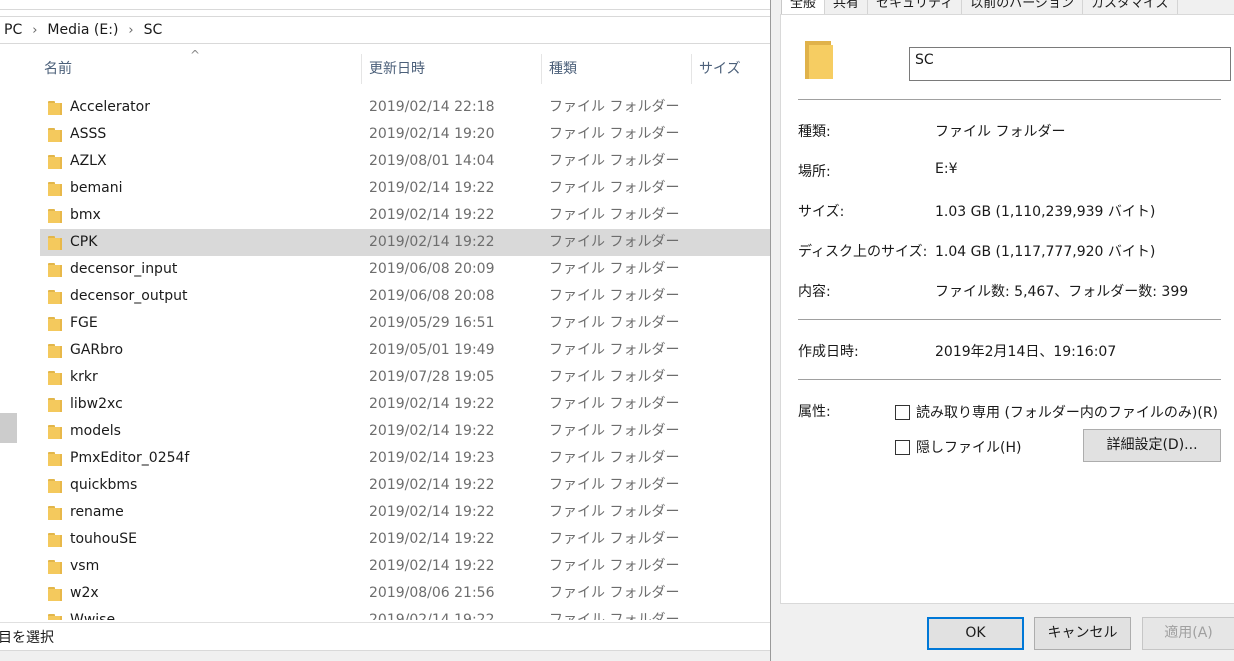 The image size is (1234, 661). Describe the element at coordinates (88, 134) in the screenshot. I see `file-name: ASSS` at that location.